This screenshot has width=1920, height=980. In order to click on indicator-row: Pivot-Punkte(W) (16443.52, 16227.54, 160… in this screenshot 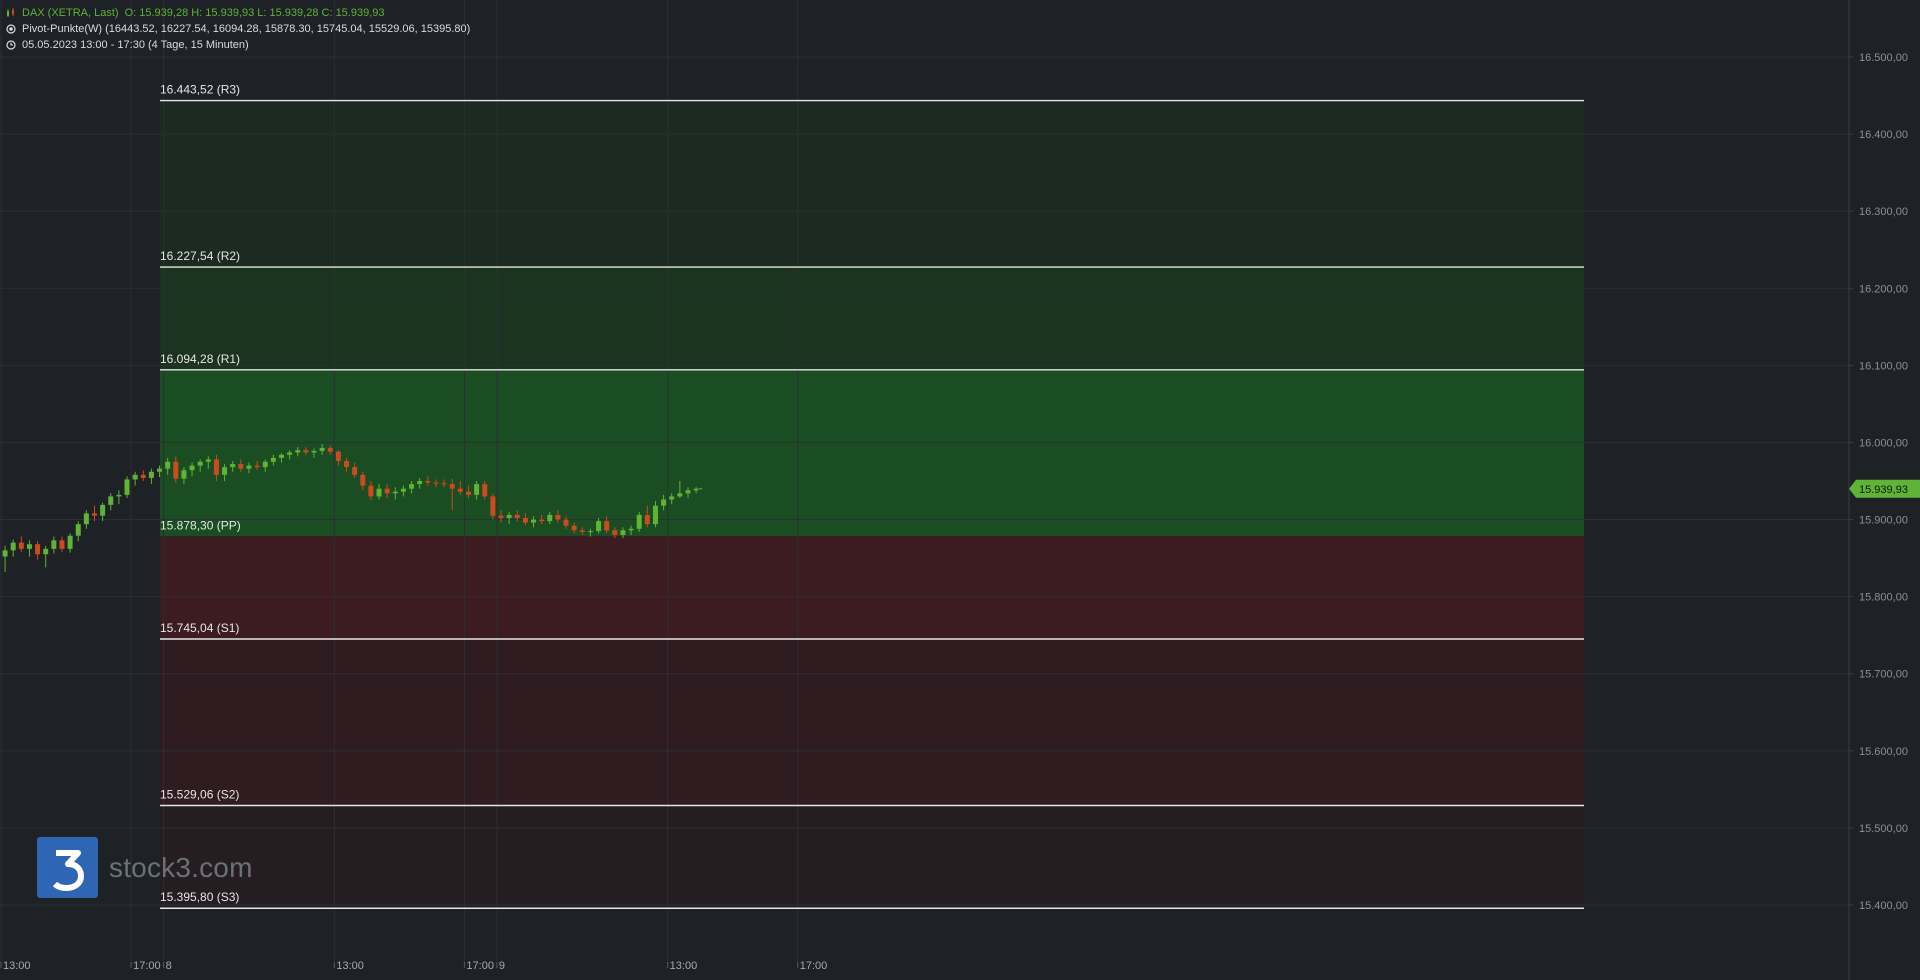, I will do `click(238, 29)`.